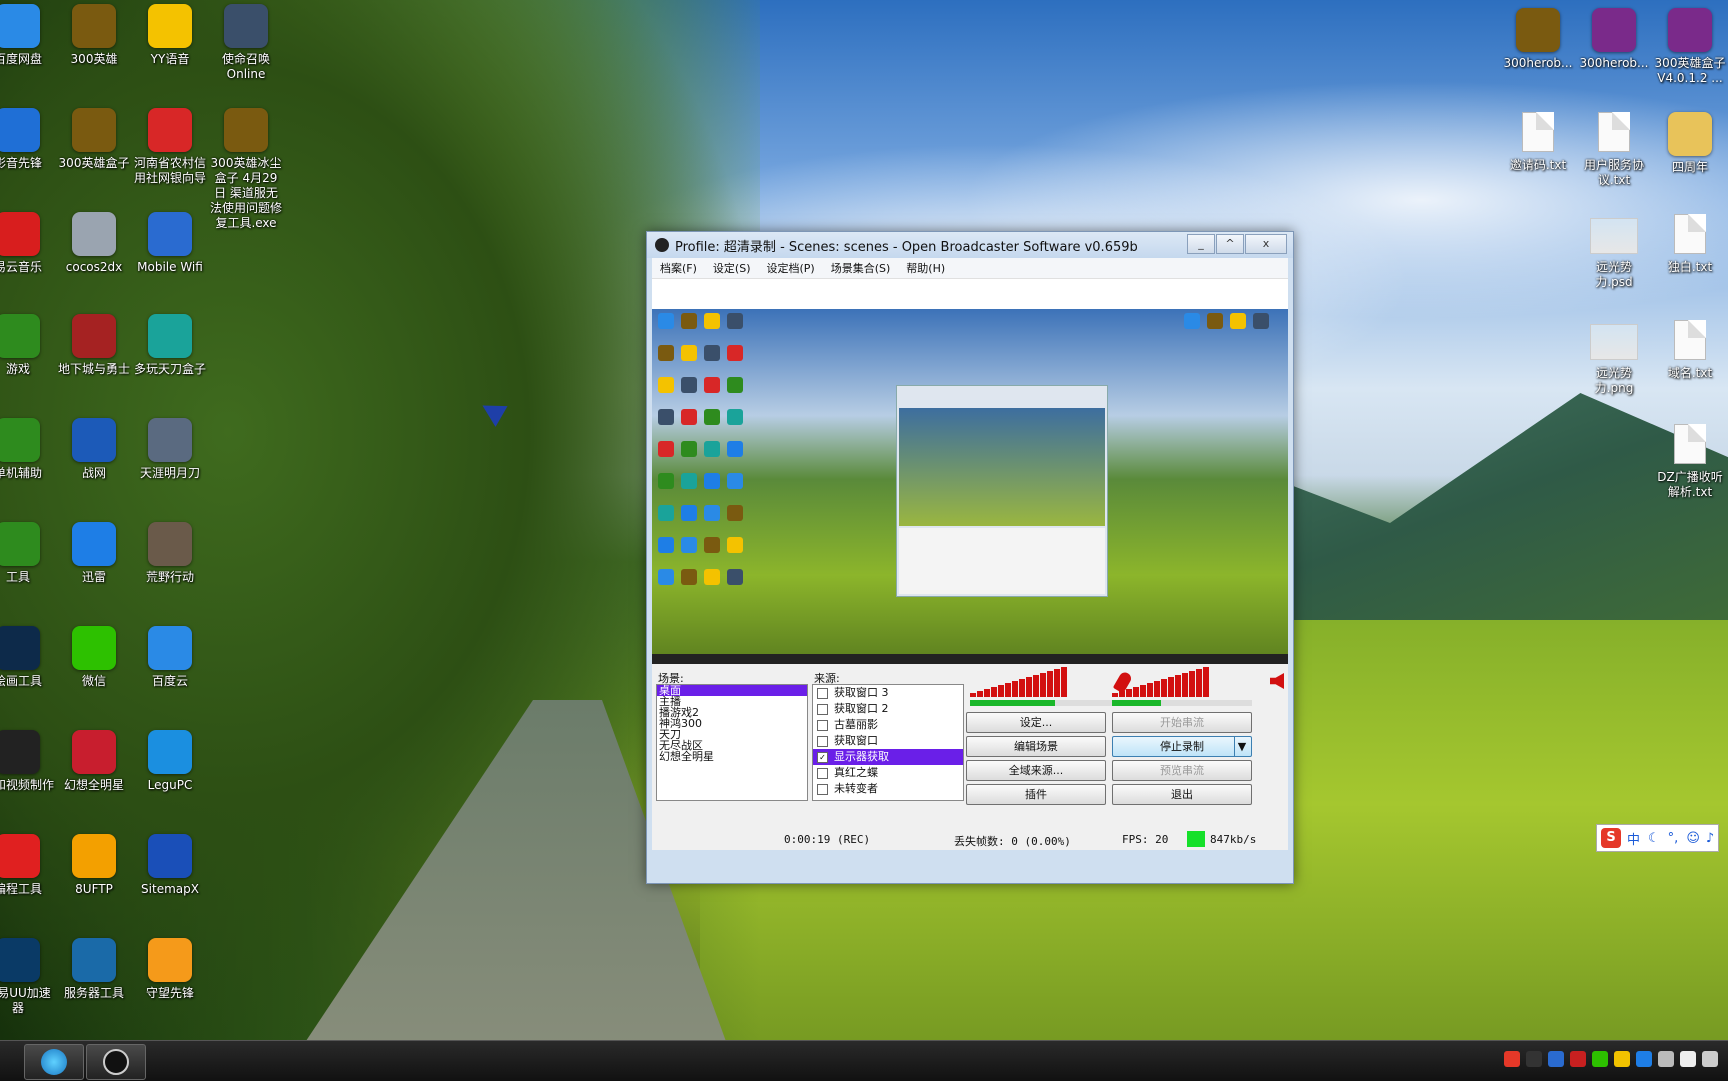 This screenshot has height=1081, width=1728. Describe the element at coordinates (1182, 722) in the screenshot. I see `start-streaming-button: 开始串流` at that location.